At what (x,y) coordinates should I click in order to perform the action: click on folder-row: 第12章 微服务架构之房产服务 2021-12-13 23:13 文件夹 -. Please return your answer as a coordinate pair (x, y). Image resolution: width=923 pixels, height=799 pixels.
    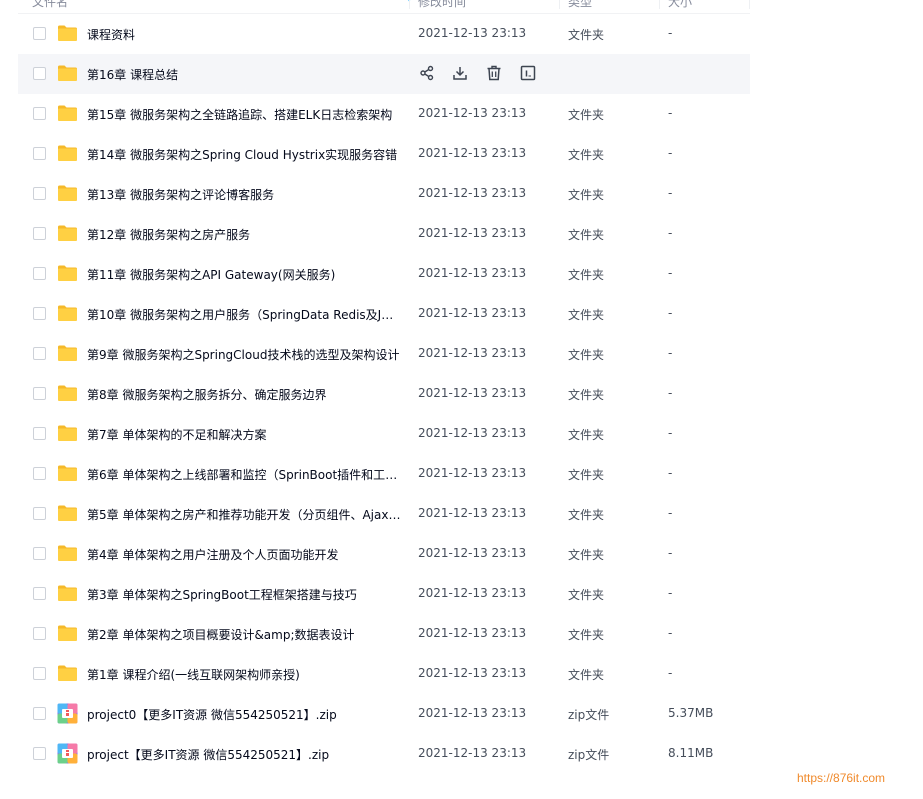
    Looking at the image, I should click on (384, 234).